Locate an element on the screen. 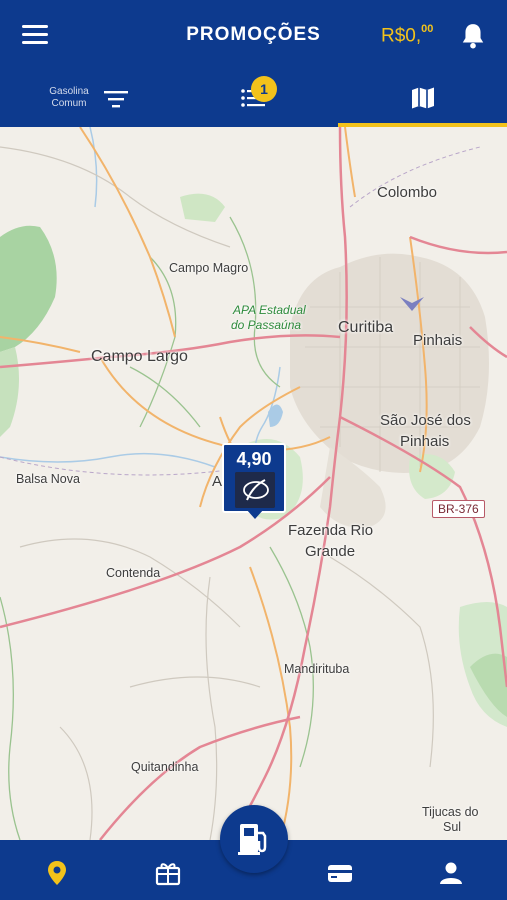  pin-price: 4,90 is located at coordinates (254, 459).